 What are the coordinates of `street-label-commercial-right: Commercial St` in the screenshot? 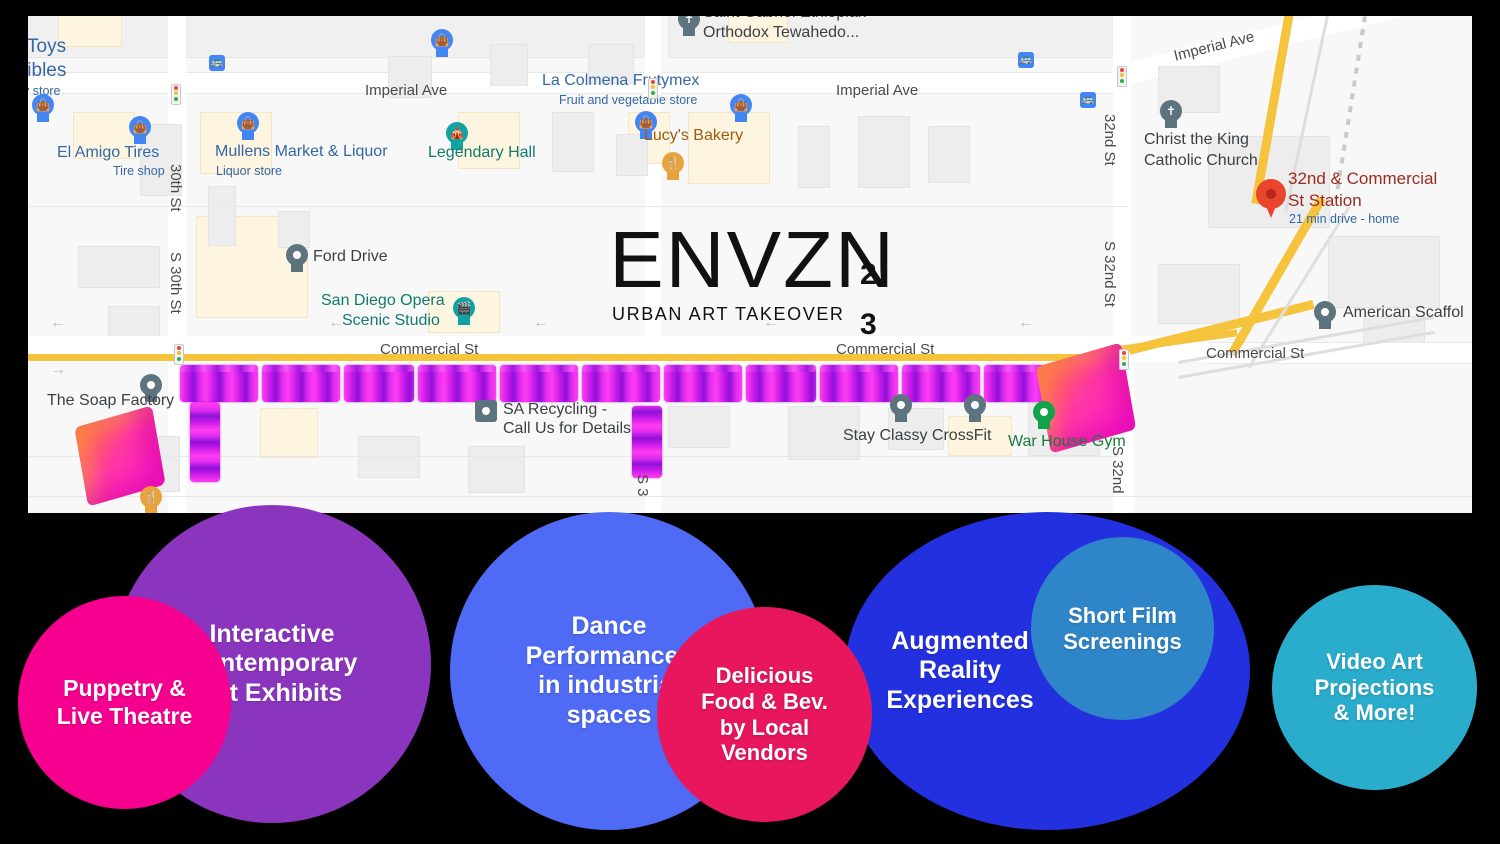 It's located at (1255, 353).